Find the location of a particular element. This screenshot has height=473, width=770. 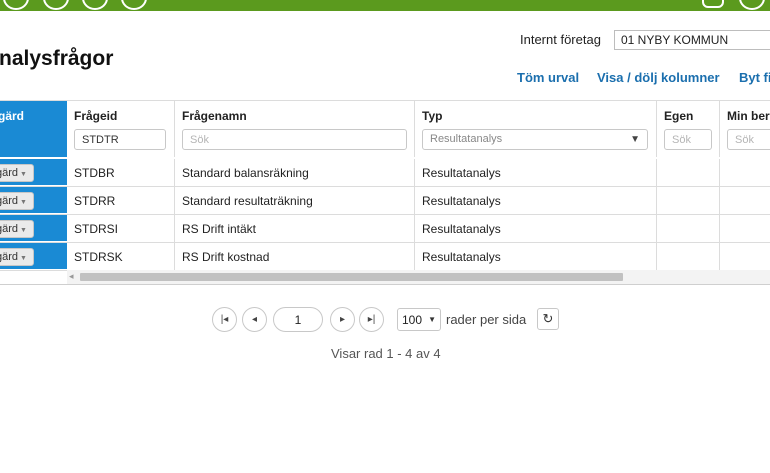

cell-id: STDBR is located at coordinates (121, 172).